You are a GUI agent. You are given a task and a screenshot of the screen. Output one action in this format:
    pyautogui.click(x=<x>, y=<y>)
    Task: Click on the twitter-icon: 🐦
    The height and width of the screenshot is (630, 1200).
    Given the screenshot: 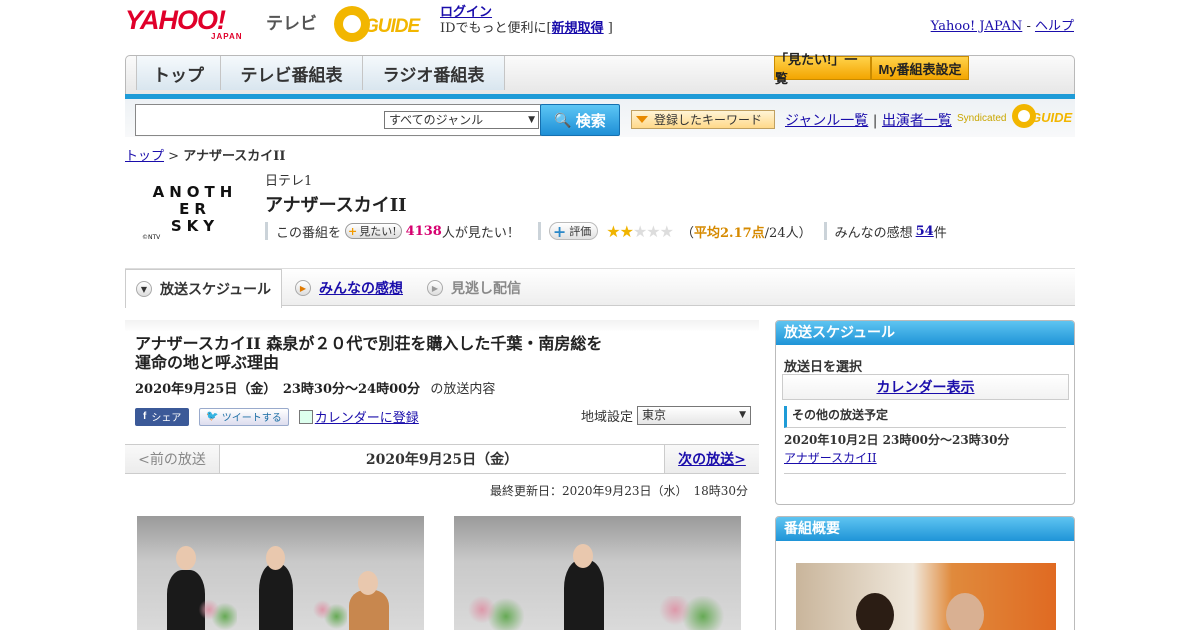 What is the action you would take?
    pyautogui.click(x=212, y=416)
    